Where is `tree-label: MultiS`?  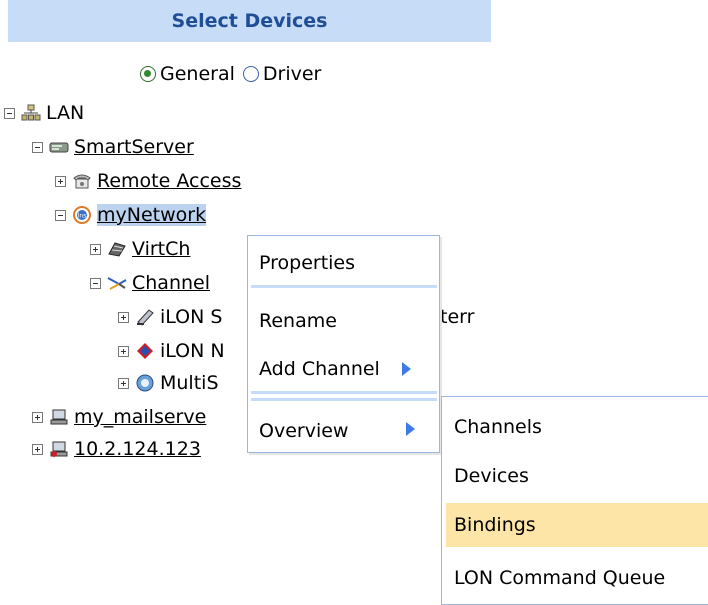 tree-label: MultiS is located at coordinates (189, 383).